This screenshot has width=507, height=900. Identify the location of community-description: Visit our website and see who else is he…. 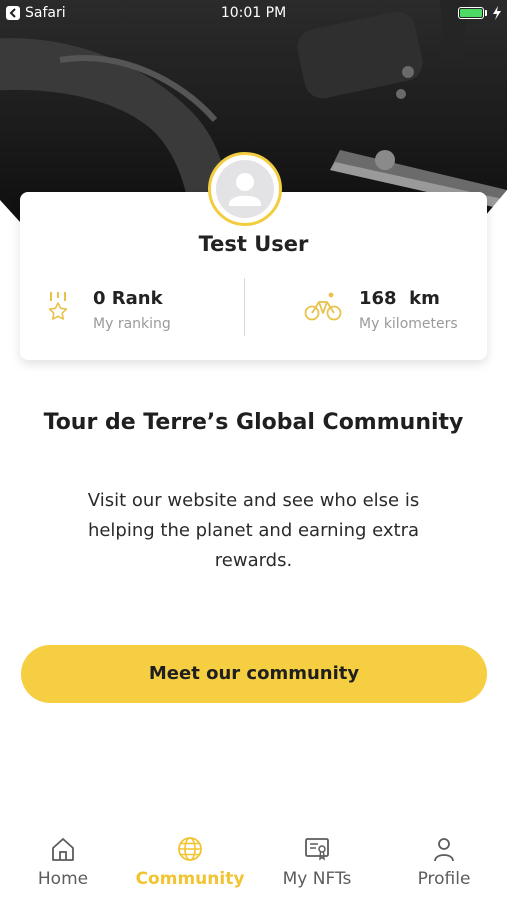
(253, 530).